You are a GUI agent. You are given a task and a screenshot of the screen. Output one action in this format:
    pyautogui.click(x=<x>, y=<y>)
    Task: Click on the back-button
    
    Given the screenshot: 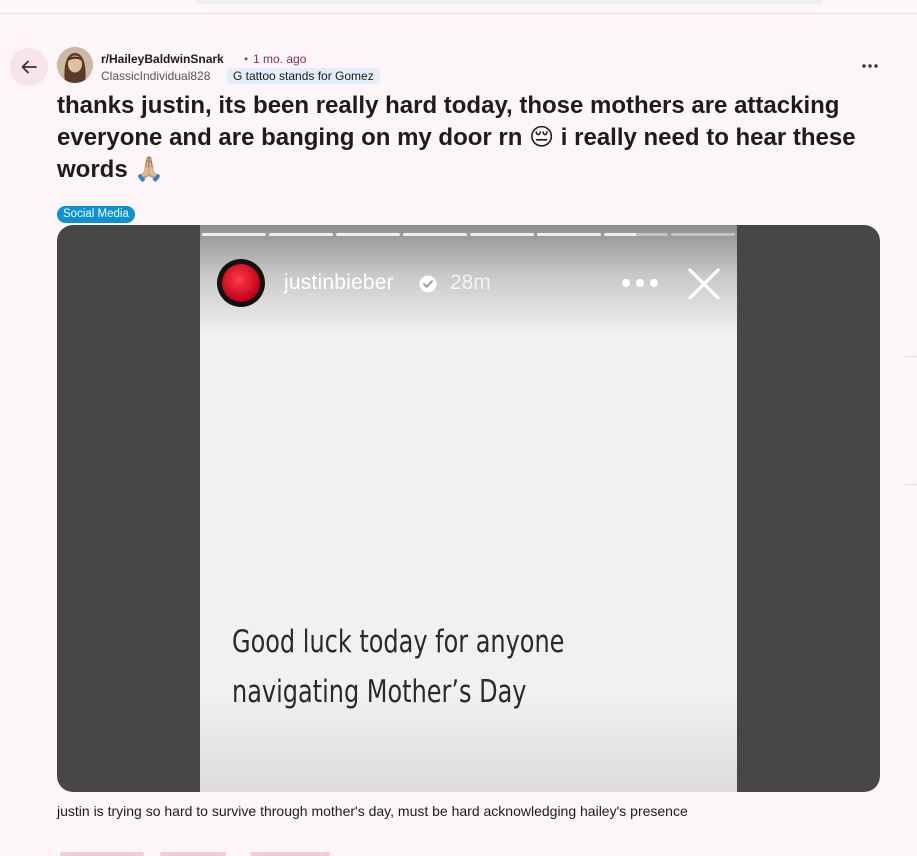 What is the action you would take?
    pyautogui.click(x=29, y=67)
    